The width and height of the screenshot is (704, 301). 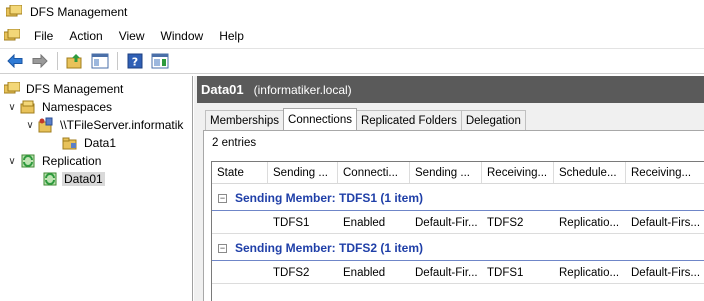 What do you see at coordinates (234, 143) in the screenshot?
I see `entries-count: 2 entries` at bounding box center [234, 143].